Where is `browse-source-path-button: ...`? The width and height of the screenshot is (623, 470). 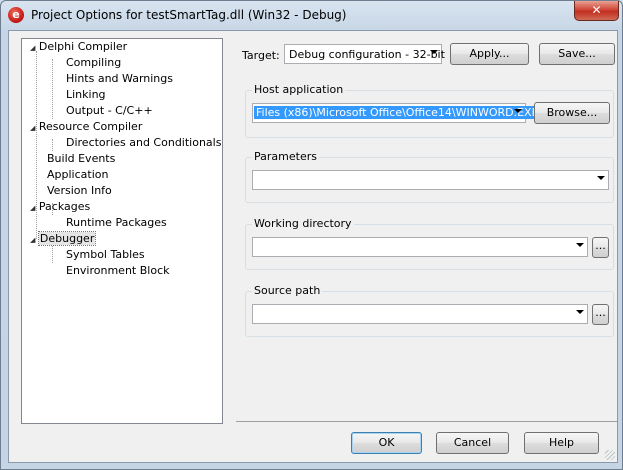 browse-source-path-button: ... is located at coordinates (600, 314).